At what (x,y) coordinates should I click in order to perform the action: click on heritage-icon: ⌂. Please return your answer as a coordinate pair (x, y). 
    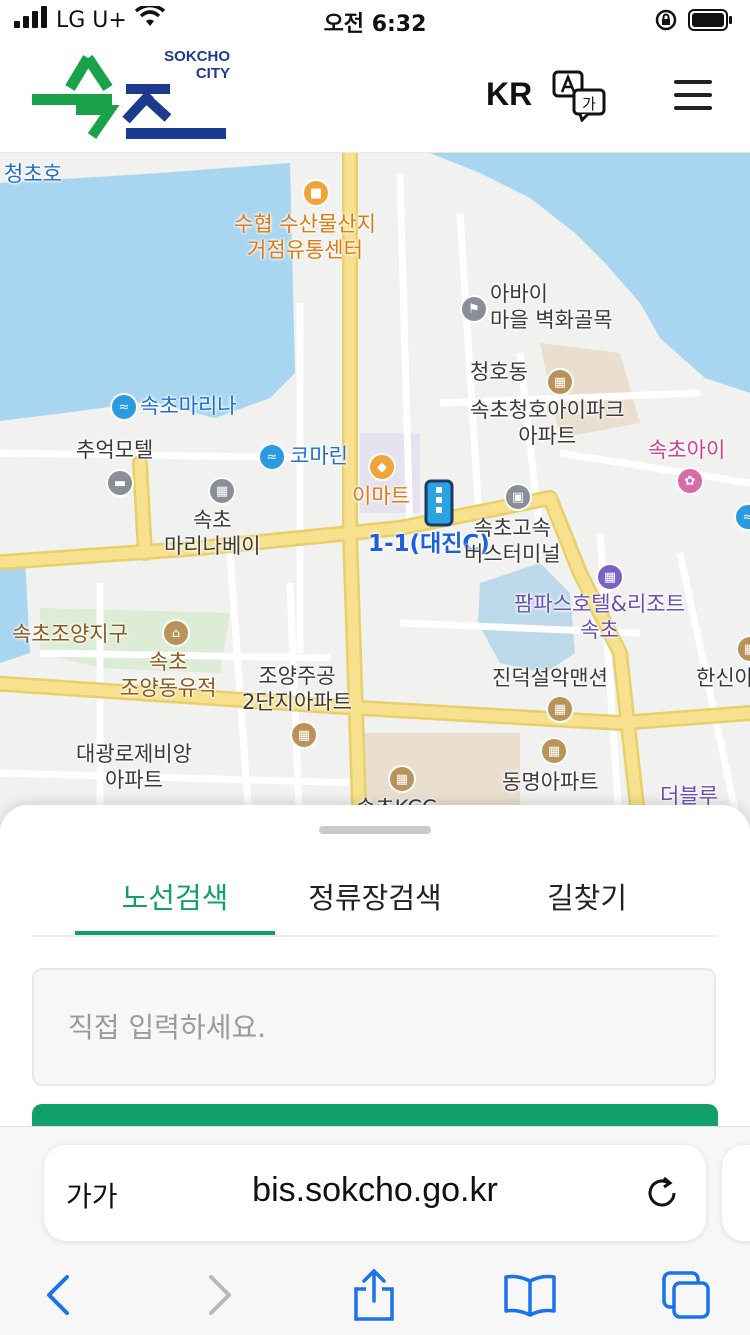
    Looking at the image, I should click on (176, 633).